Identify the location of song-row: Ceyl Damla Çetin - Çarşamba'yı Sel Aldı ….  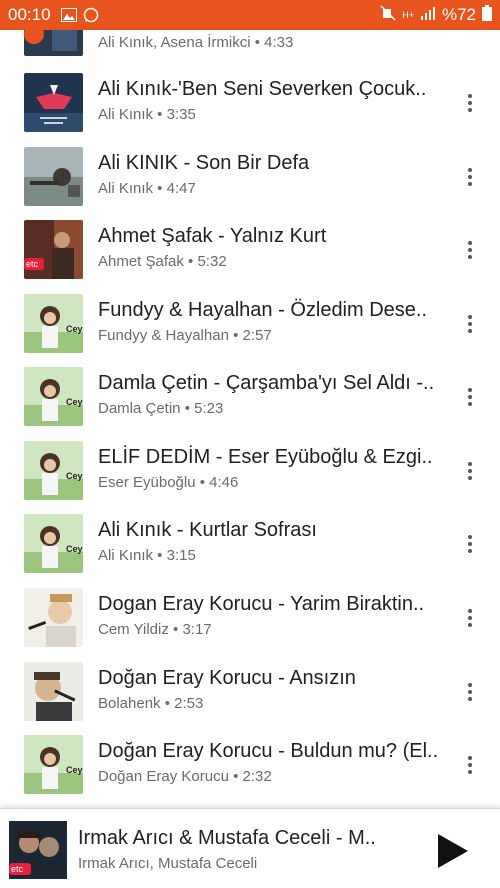
(250, 397).